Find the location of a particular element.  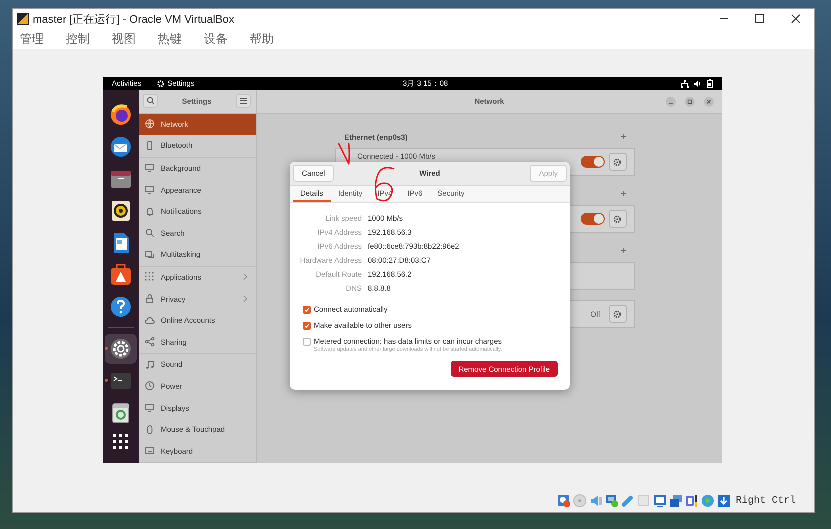

menu-button is located at coordinates (243, 101).